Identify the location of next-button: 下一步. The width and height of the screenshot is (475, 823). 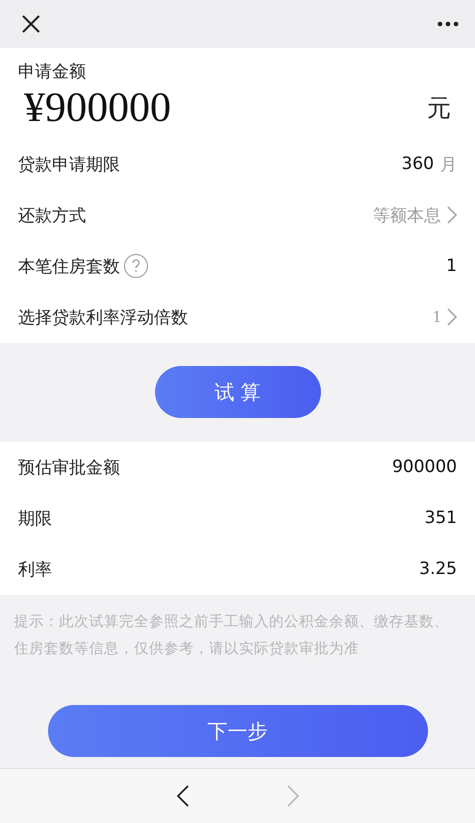
(238, 731).